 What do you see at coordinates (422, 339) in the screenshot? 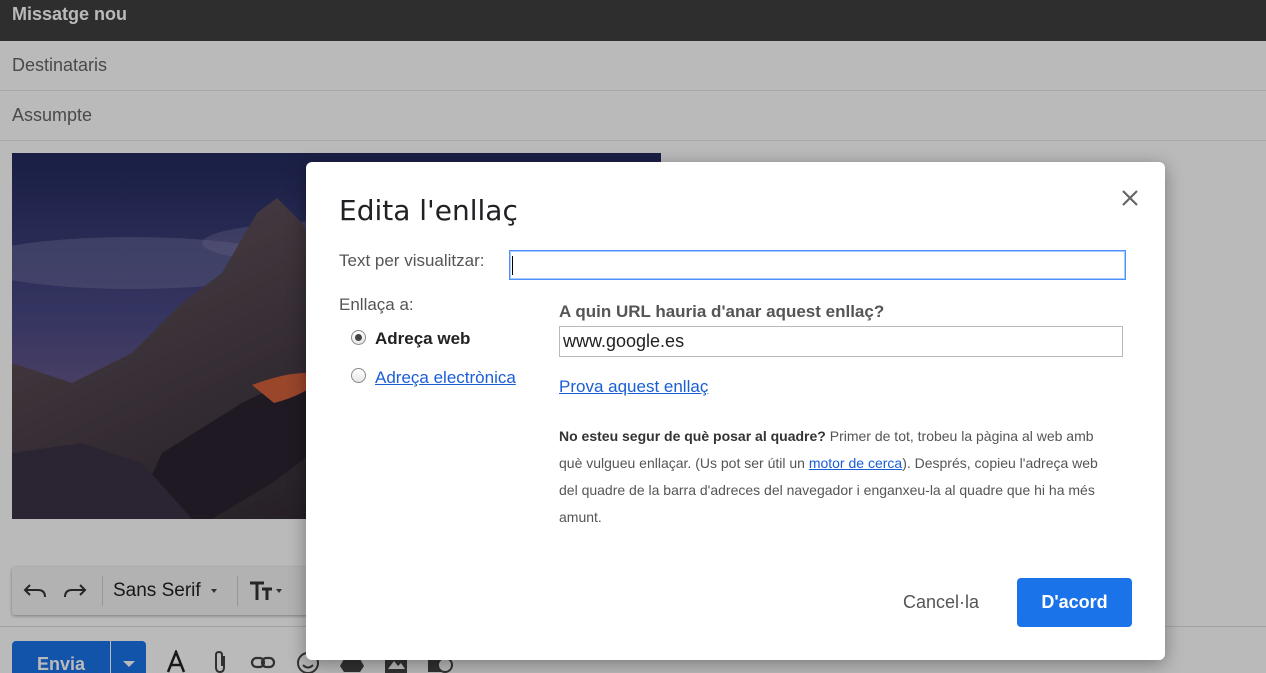
I see `web-address-option-label: Adreça web` at bounding box center [422, 339].